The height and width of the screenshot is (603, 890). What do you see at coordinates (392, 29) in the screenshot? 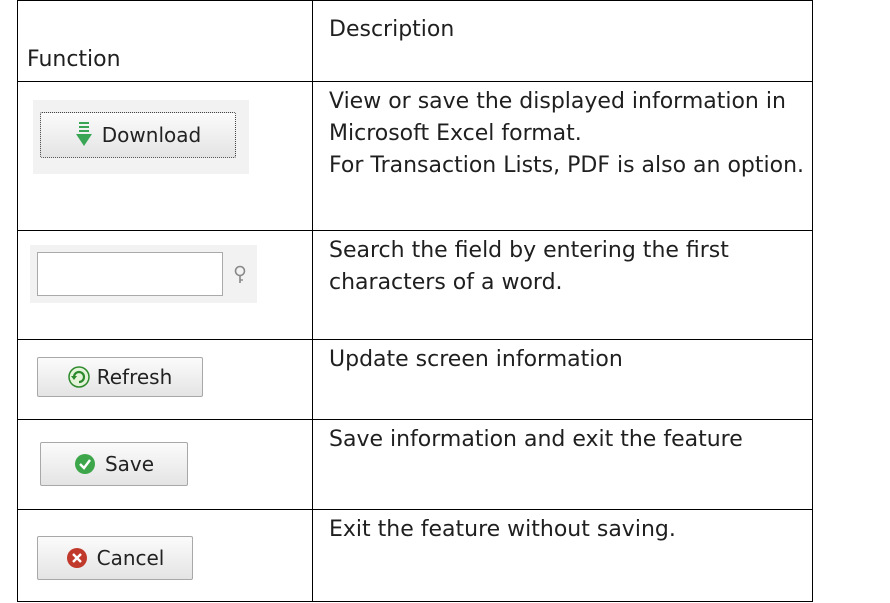
I see `header-description-label: Description` at bounding box center [392, 29].